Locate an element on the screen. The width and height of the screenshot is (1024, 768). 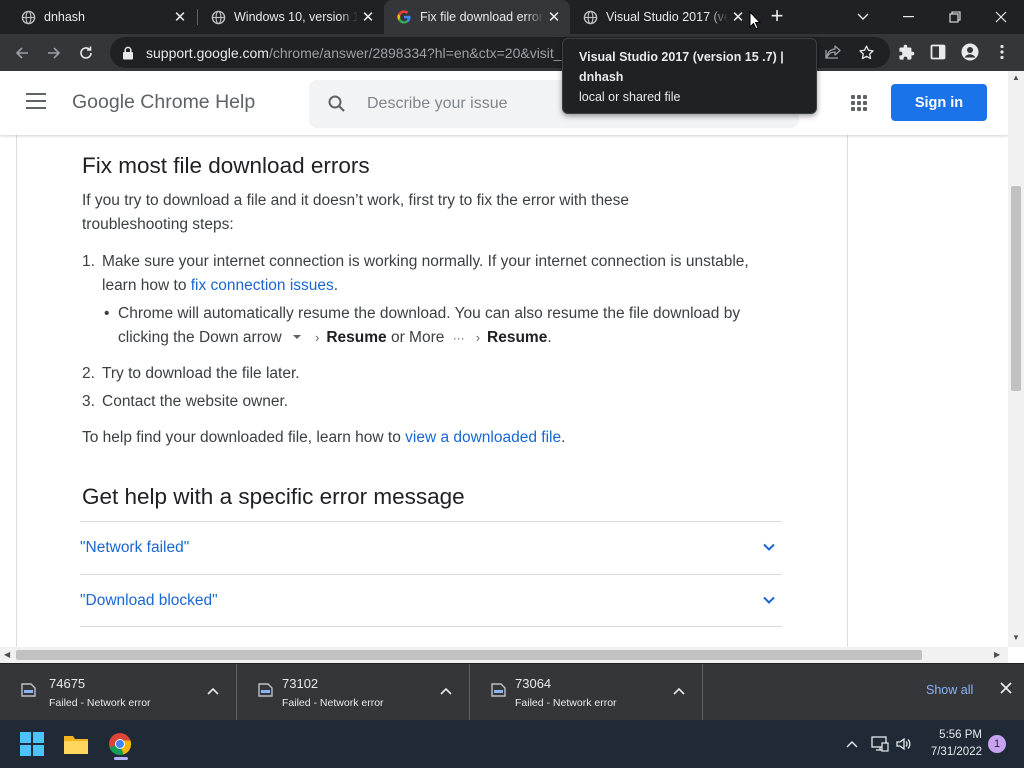
plus-icon: + is located at coordinates (777, 17).